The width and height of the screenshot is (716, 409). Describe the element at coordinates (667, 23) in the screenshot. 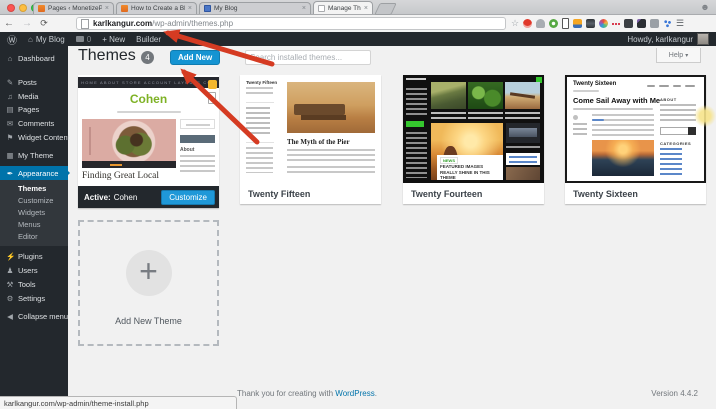

I see `blue-dots-extension-icon` at that location.